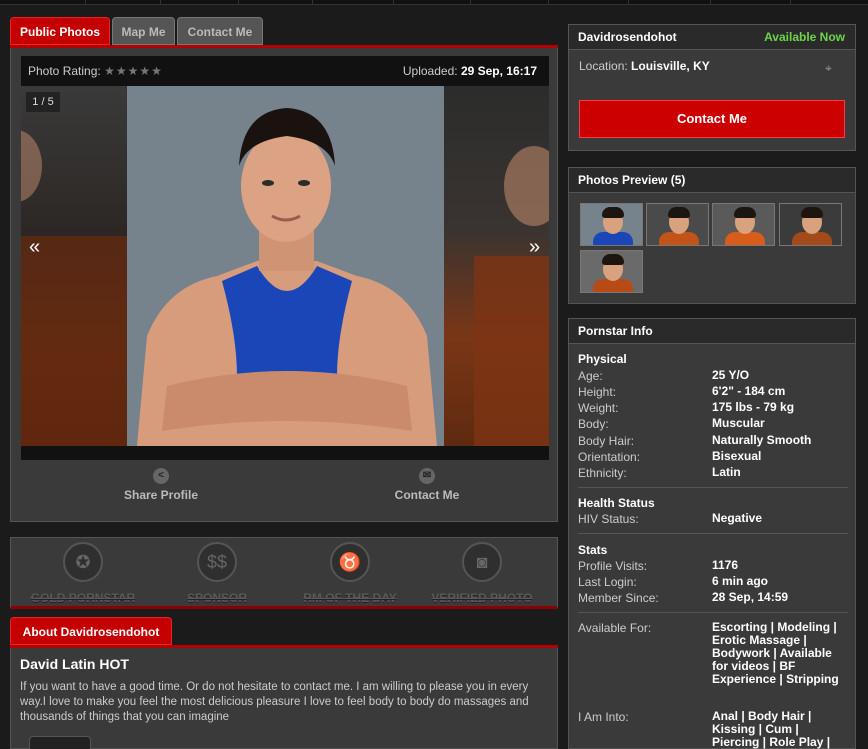  I want to click on badge-label: RM OF THE DAY, so click(350, 598).